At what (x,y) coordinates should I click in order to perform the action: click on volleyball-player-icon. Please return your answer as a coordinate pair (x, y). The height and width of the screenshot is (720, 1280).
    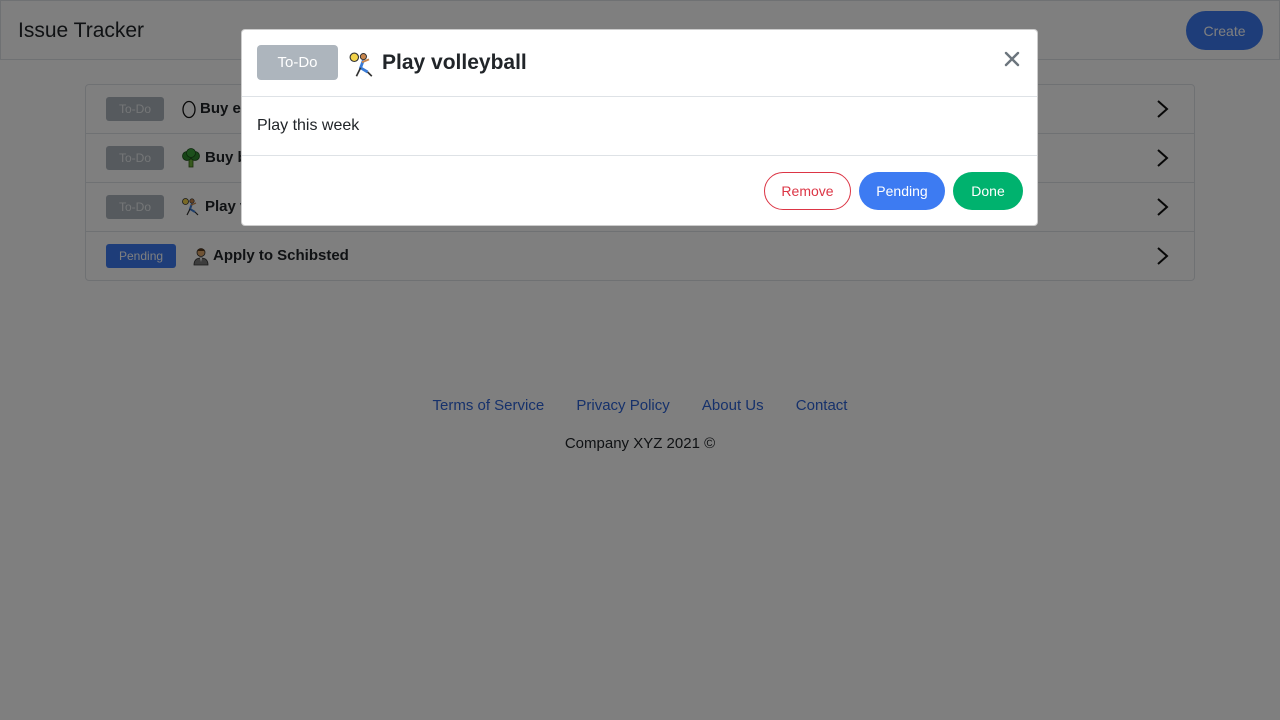
    Looking at the image, I should click on (361, 64).